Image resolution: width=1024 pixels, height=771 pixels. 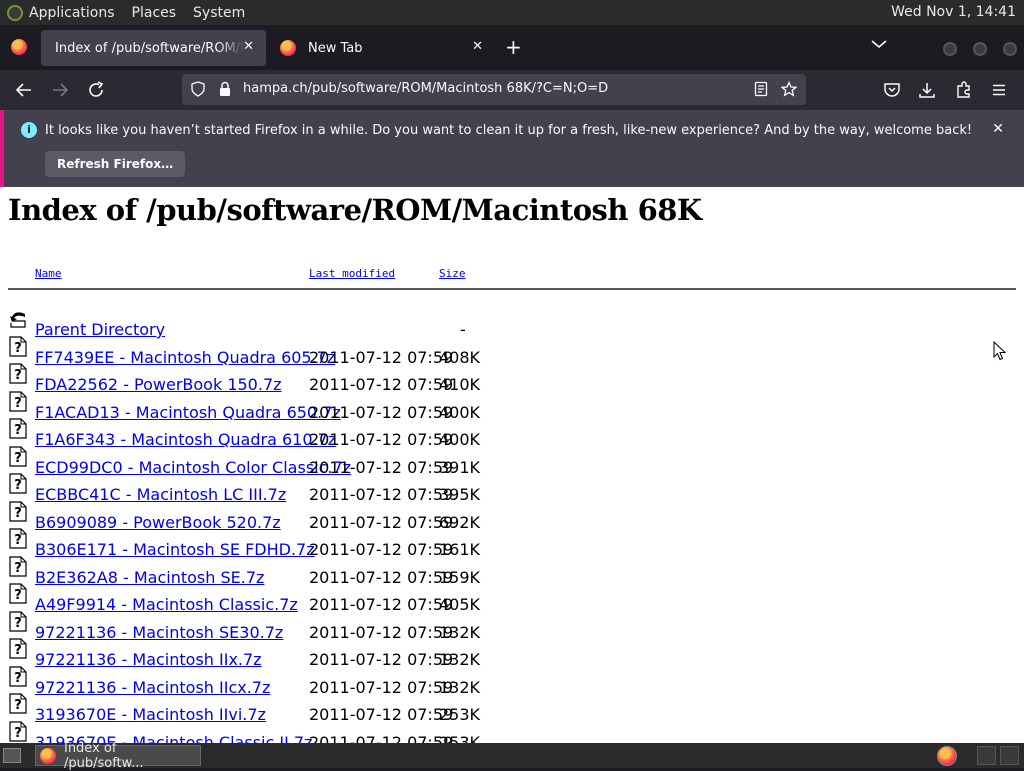 I want to click on file-link: F1ACAD13 - Macintosh Quadra 650.7z, so click(x=188, y=412).